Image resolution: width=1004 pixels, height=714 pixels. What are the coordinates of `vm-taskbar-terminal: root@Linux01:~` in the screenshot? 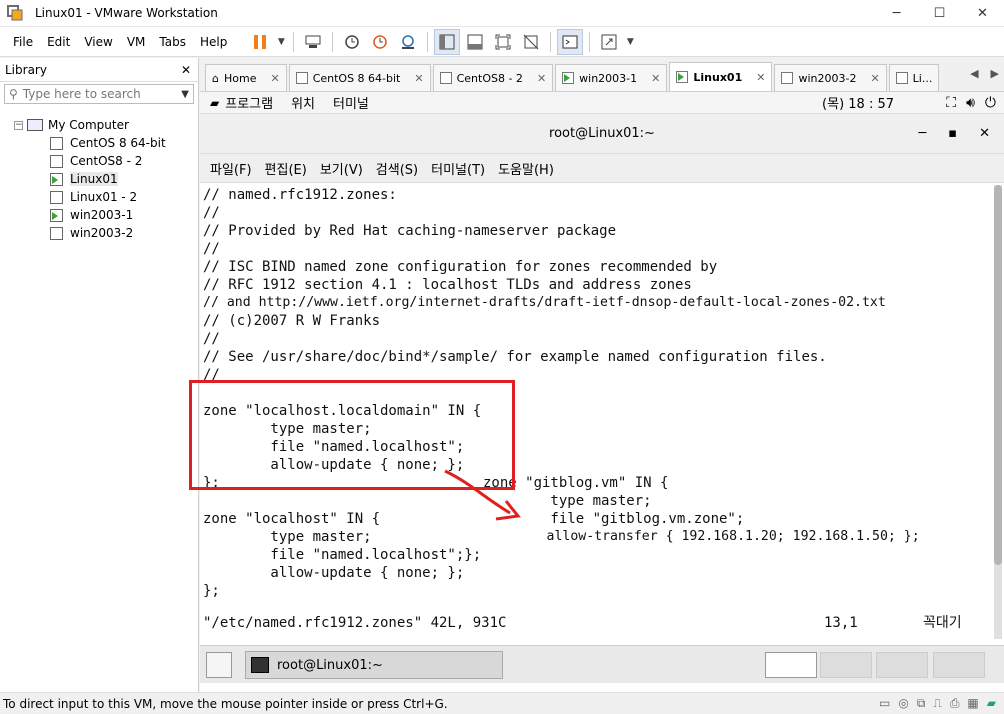 It's located at (374, 665).